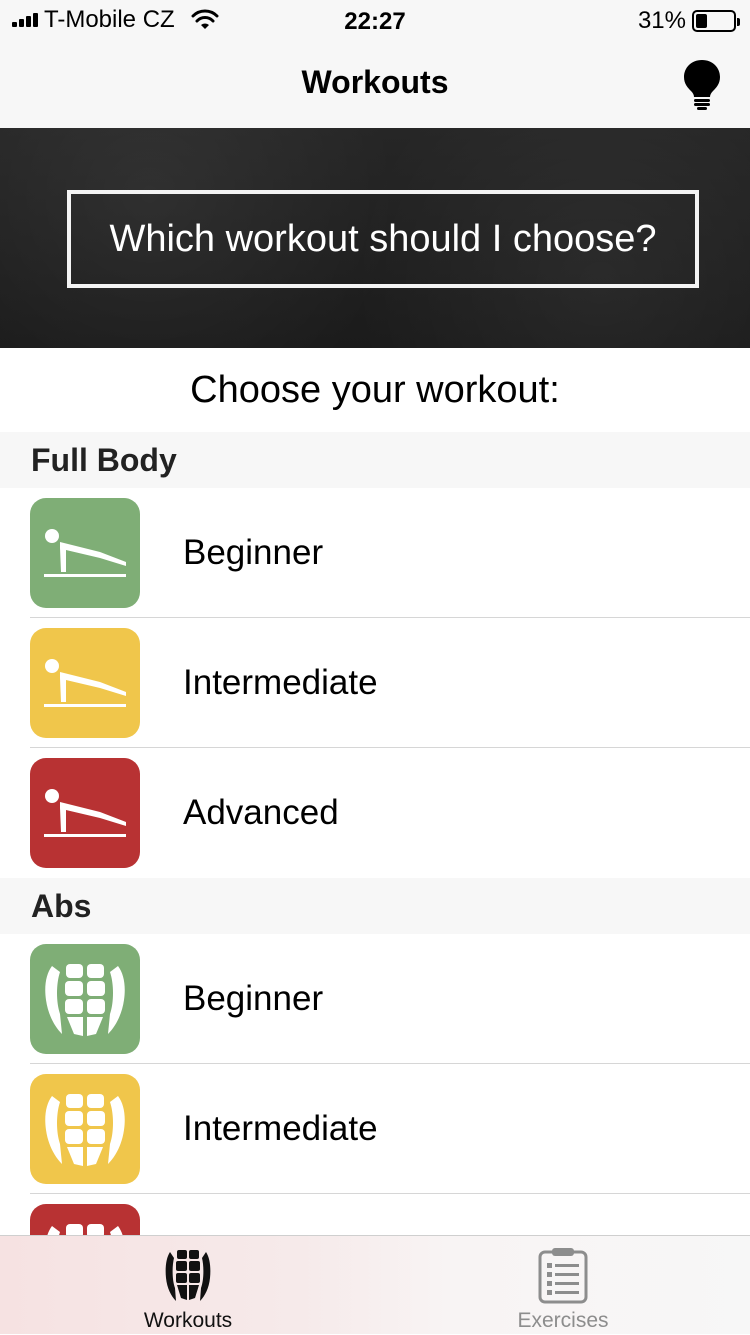 This screenshot has width=750, height=1335. Describe the element at coordinates (375, 460) in the screenshot. I see `section-header-full-body: Full Body` at that location.